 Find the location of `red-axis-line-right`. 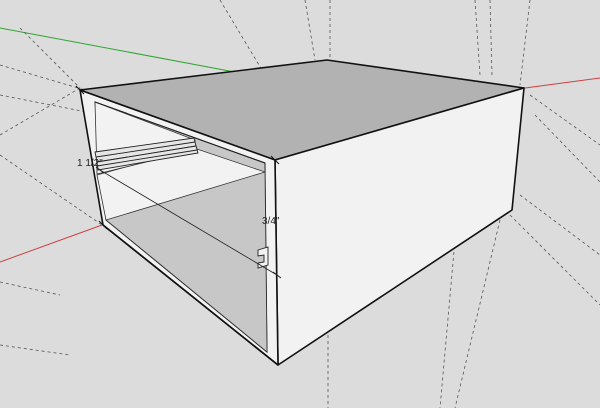

red-axis-line-right is located at coordinates (562, 83).